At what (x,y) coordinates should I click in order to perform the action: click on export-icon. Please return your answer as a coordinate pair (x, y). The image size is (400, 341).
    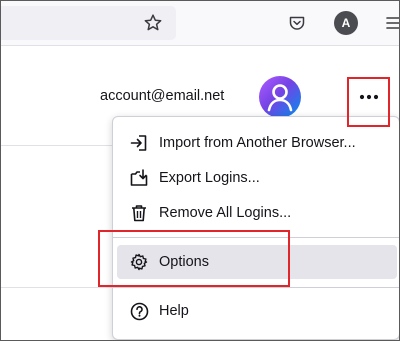
    Looking at the image, I should click on (139, 178).